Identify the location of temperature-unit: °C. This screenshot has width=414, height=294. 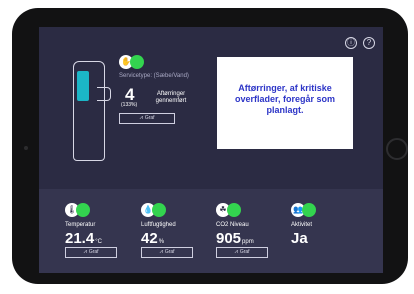
(98, 242).